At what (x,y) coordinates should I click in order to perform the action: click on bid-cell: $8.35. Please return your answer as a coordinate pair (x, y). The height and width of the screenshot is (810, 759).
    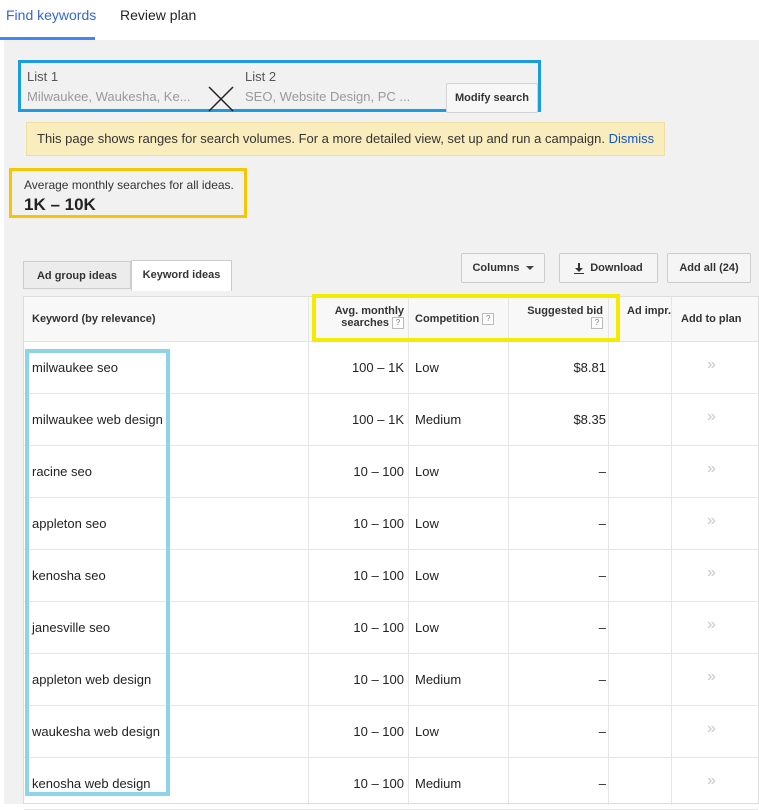
    Looking at the image, I should click on (589, 419).